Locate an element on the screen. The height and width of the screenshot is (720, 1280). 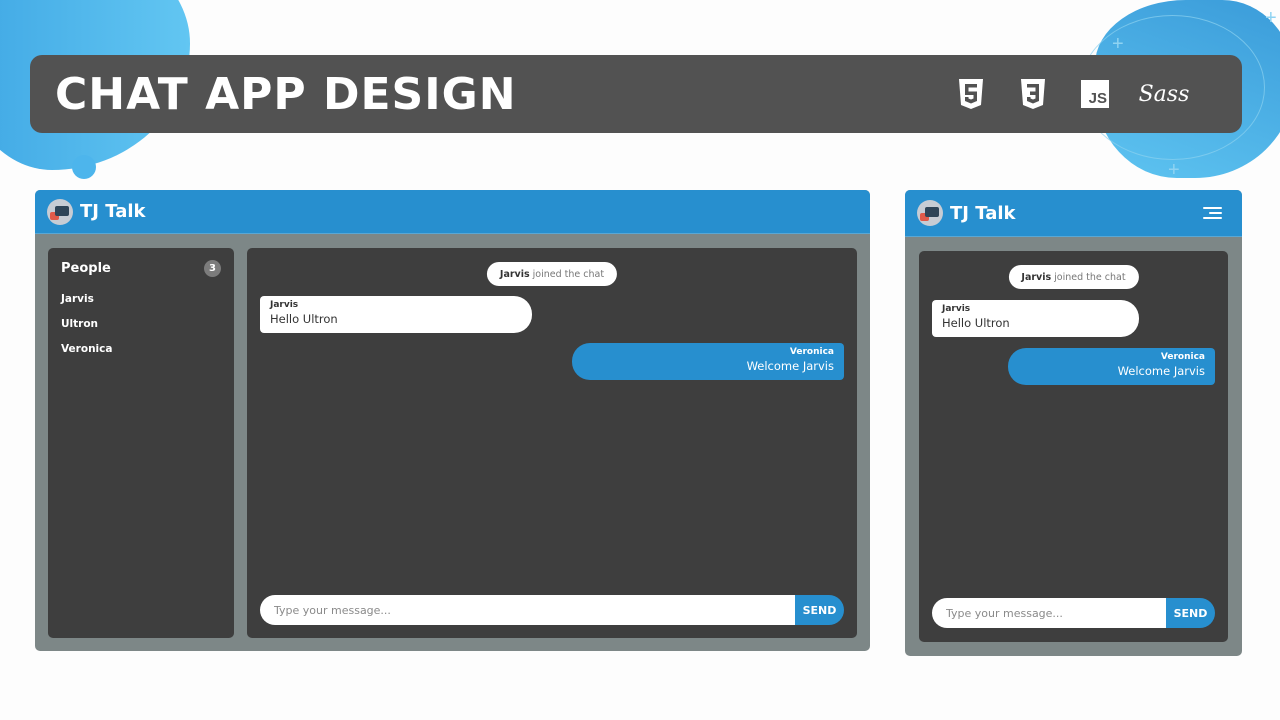
person-item: Ultron is located at coordinates (141, 324).